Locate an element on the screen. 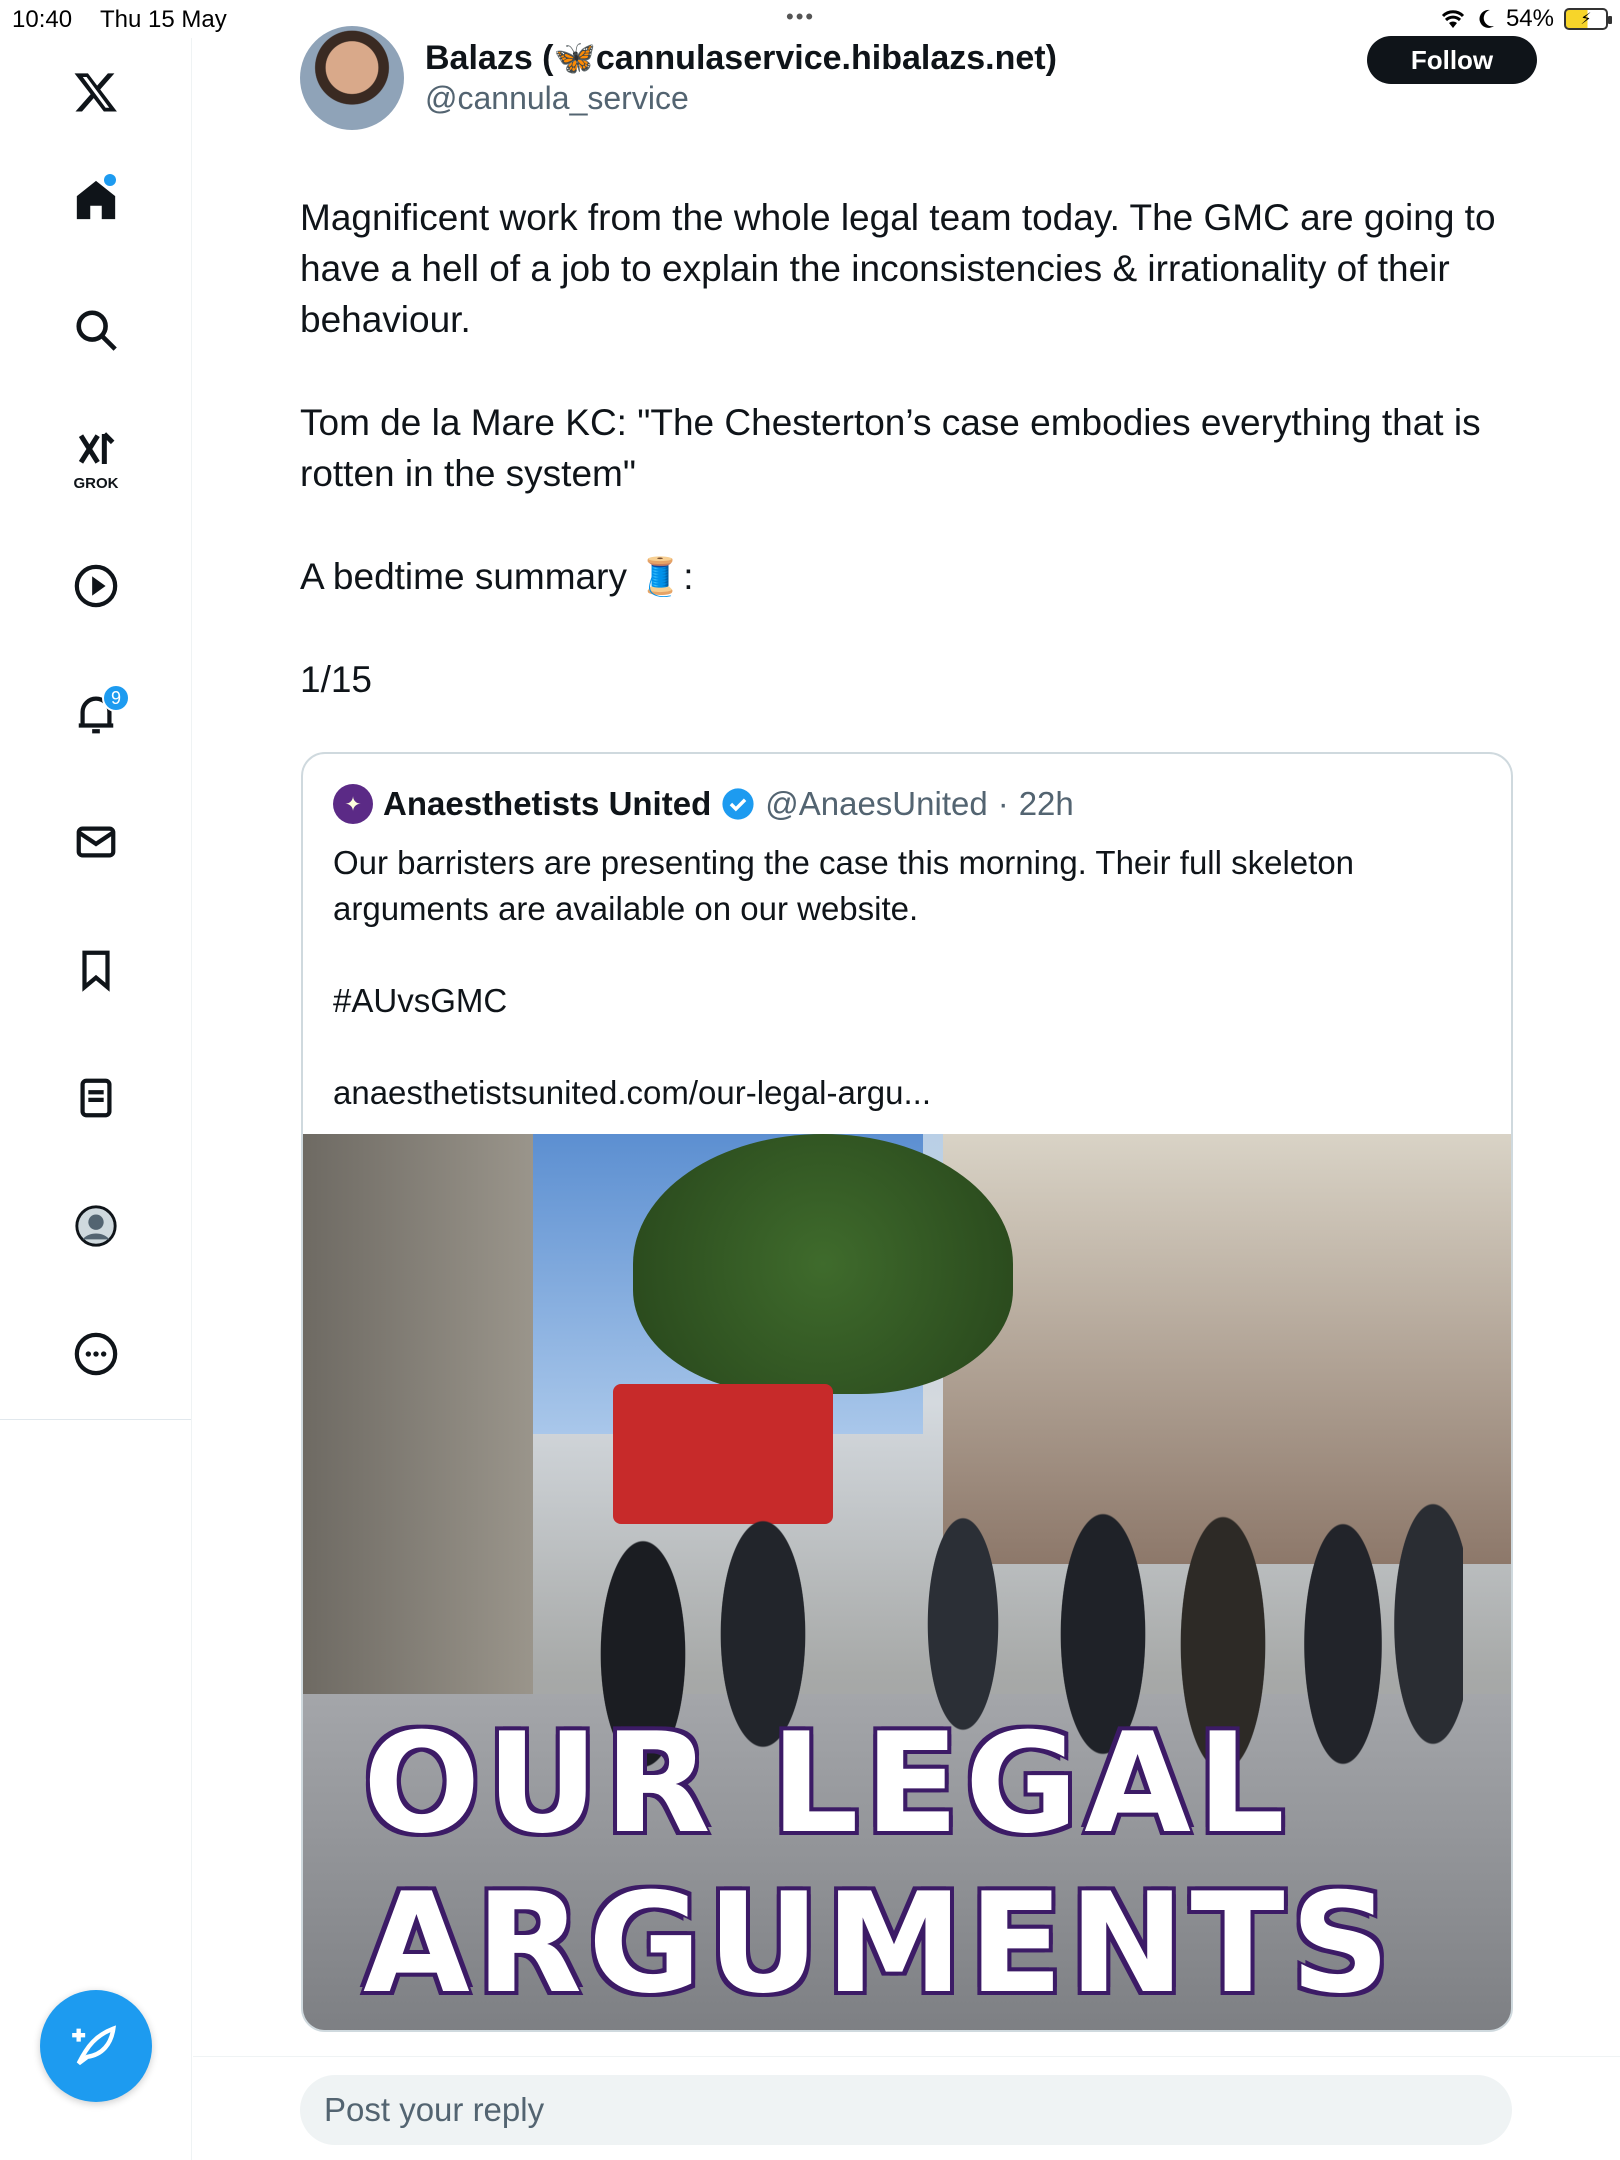  reply-input: Post your reply is located at coordinates (906, 2110).